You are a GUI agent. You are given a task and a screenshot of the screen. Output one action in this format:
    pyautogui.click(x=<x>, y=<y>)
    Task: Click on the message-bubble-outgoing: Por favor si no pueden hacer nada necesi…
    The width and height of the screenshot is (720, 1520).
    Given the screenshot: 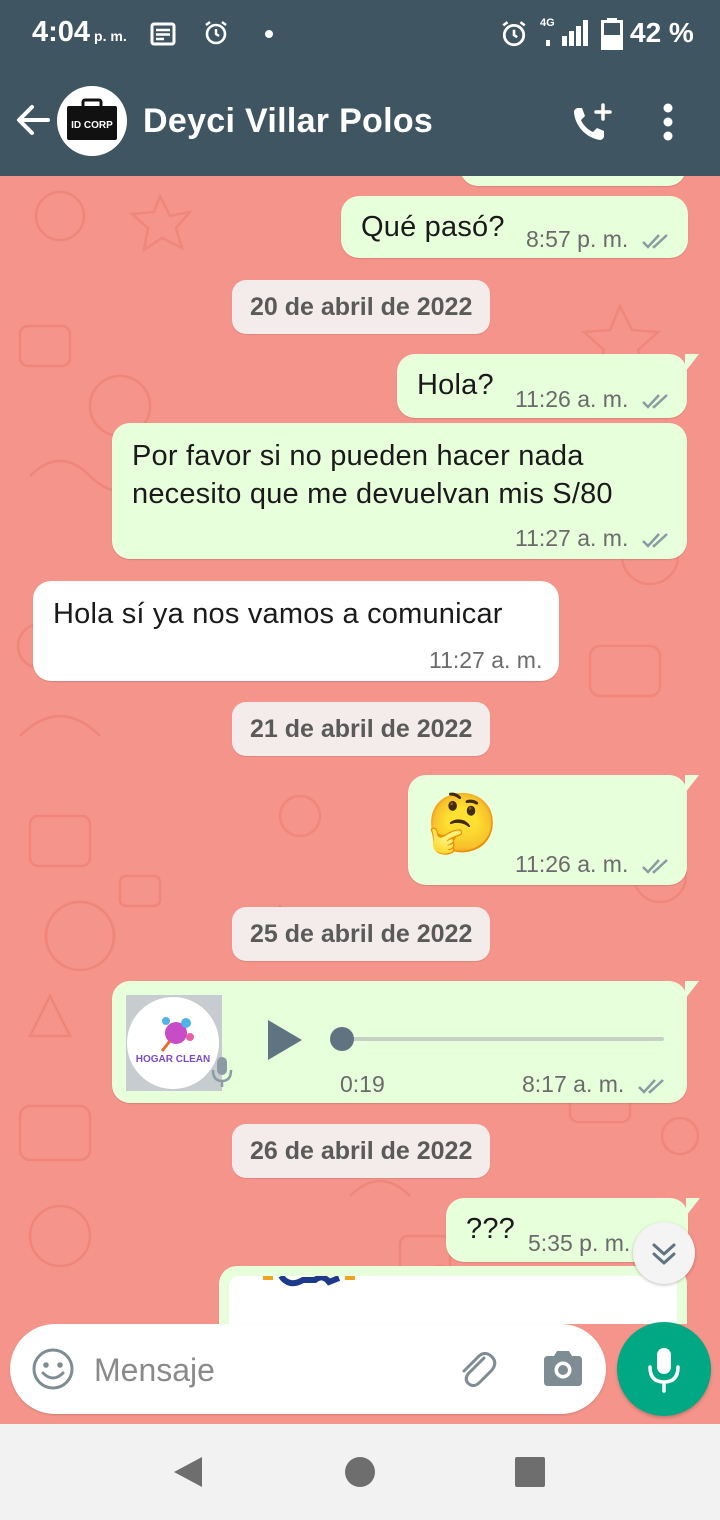 What is the action you would take?
    pyautogui.click(x=399, y=491)
    